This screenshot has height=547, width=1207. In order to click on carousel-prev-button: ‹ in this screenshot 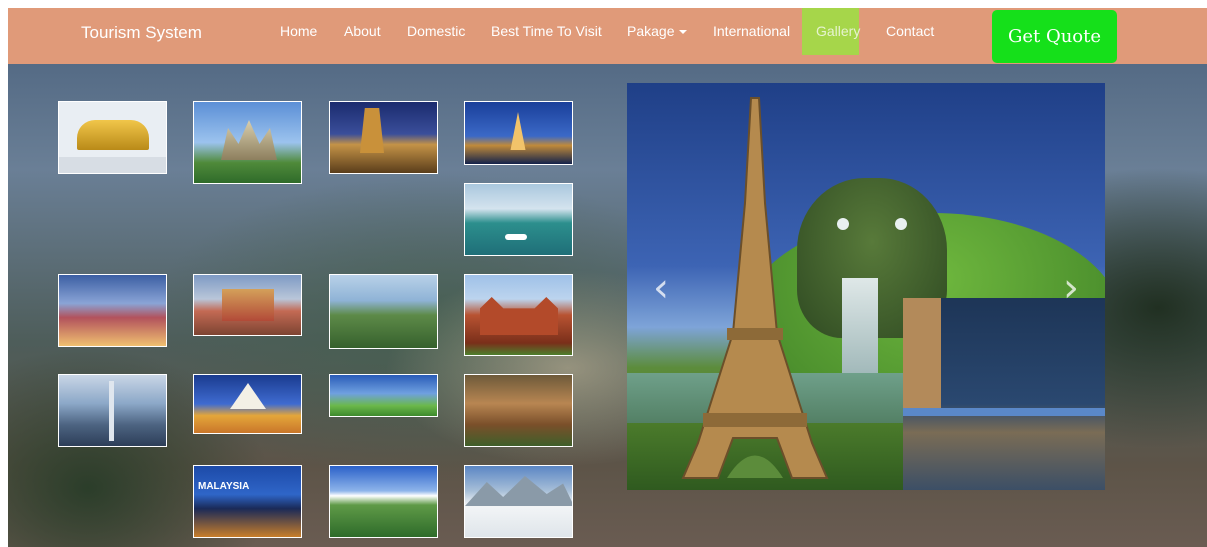, I will do `click(661, 288)`.